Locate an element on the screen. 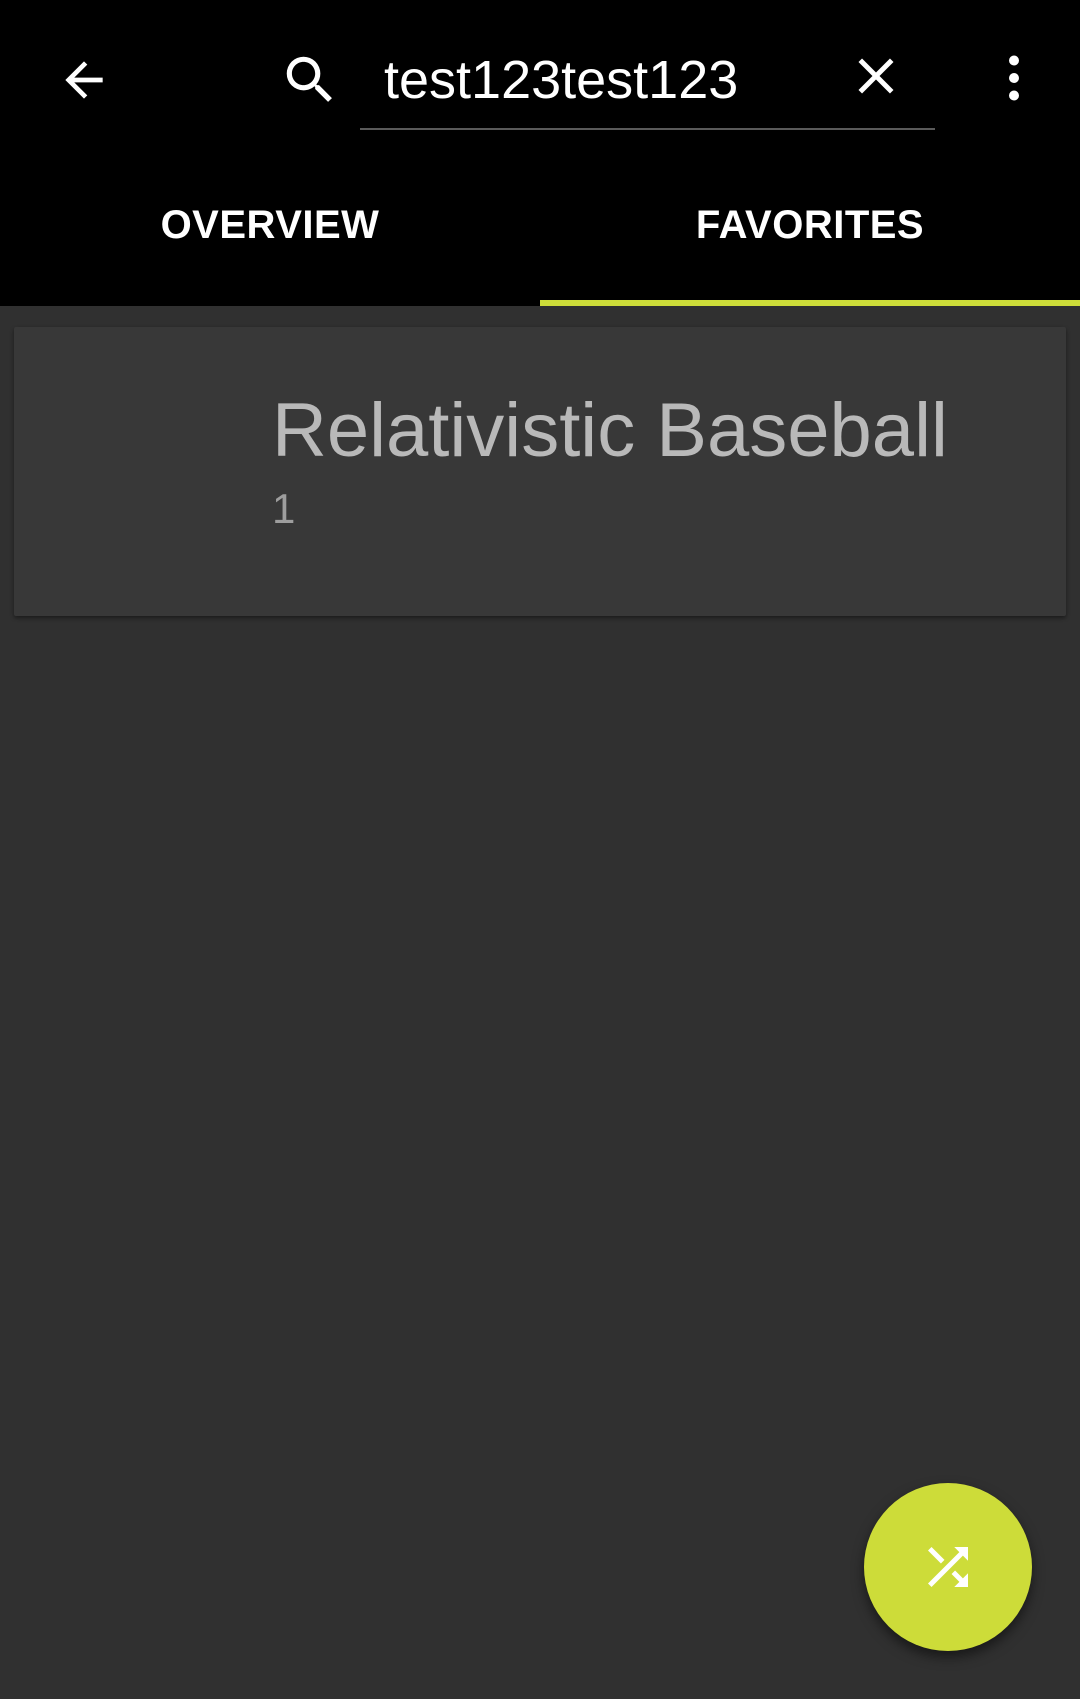 Image resolution: width=1080 pixels, height=1699 pixels. tab-overview-label: OVERVIEW is located at coordinates (270, 225).